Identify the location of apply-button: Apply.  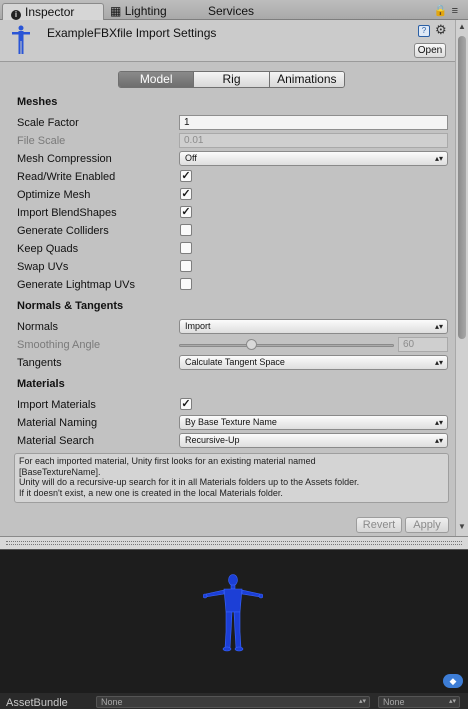
(427, 525).